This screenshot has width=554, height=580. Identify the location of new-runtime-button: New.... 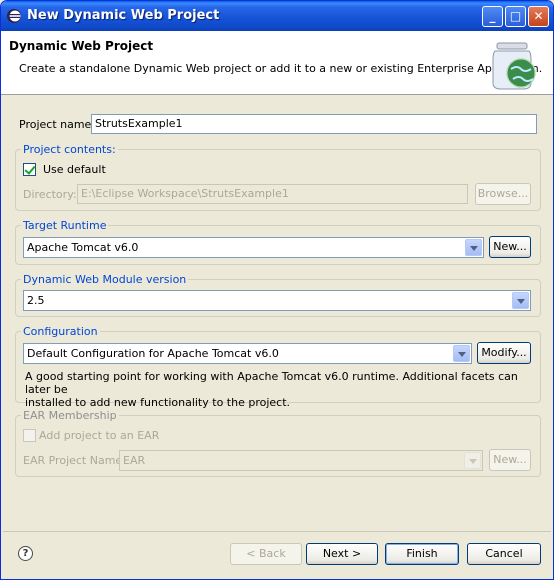
(510, 247).